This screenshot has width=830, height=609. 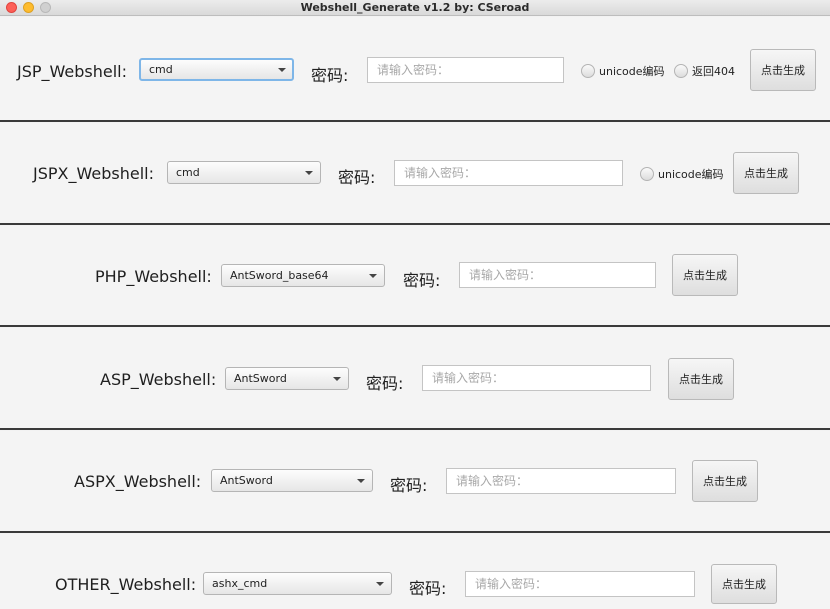 I want to click on aspx-generate-button: 点击生成, so click(x=725, y=481).